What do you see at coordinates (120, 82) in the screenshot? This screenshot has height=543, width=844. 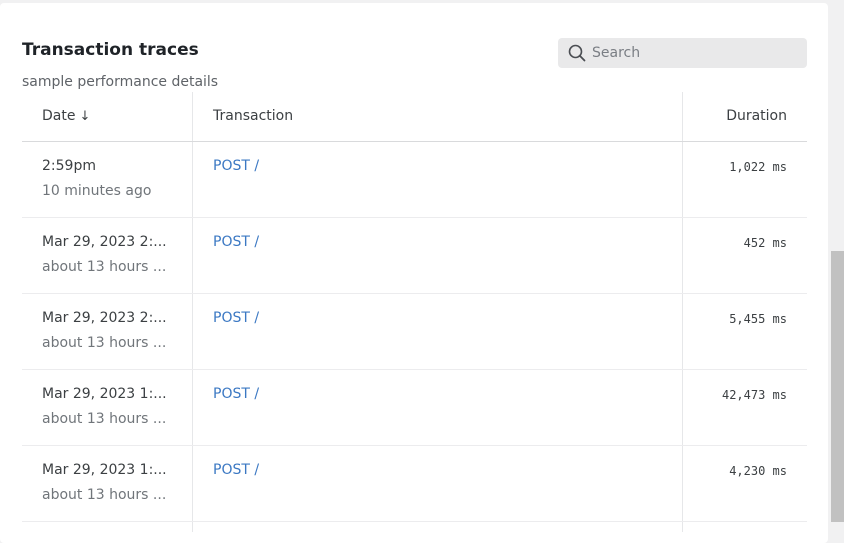 I see `panel-subtitle: sample performance details` at bounding box center [120, 82].